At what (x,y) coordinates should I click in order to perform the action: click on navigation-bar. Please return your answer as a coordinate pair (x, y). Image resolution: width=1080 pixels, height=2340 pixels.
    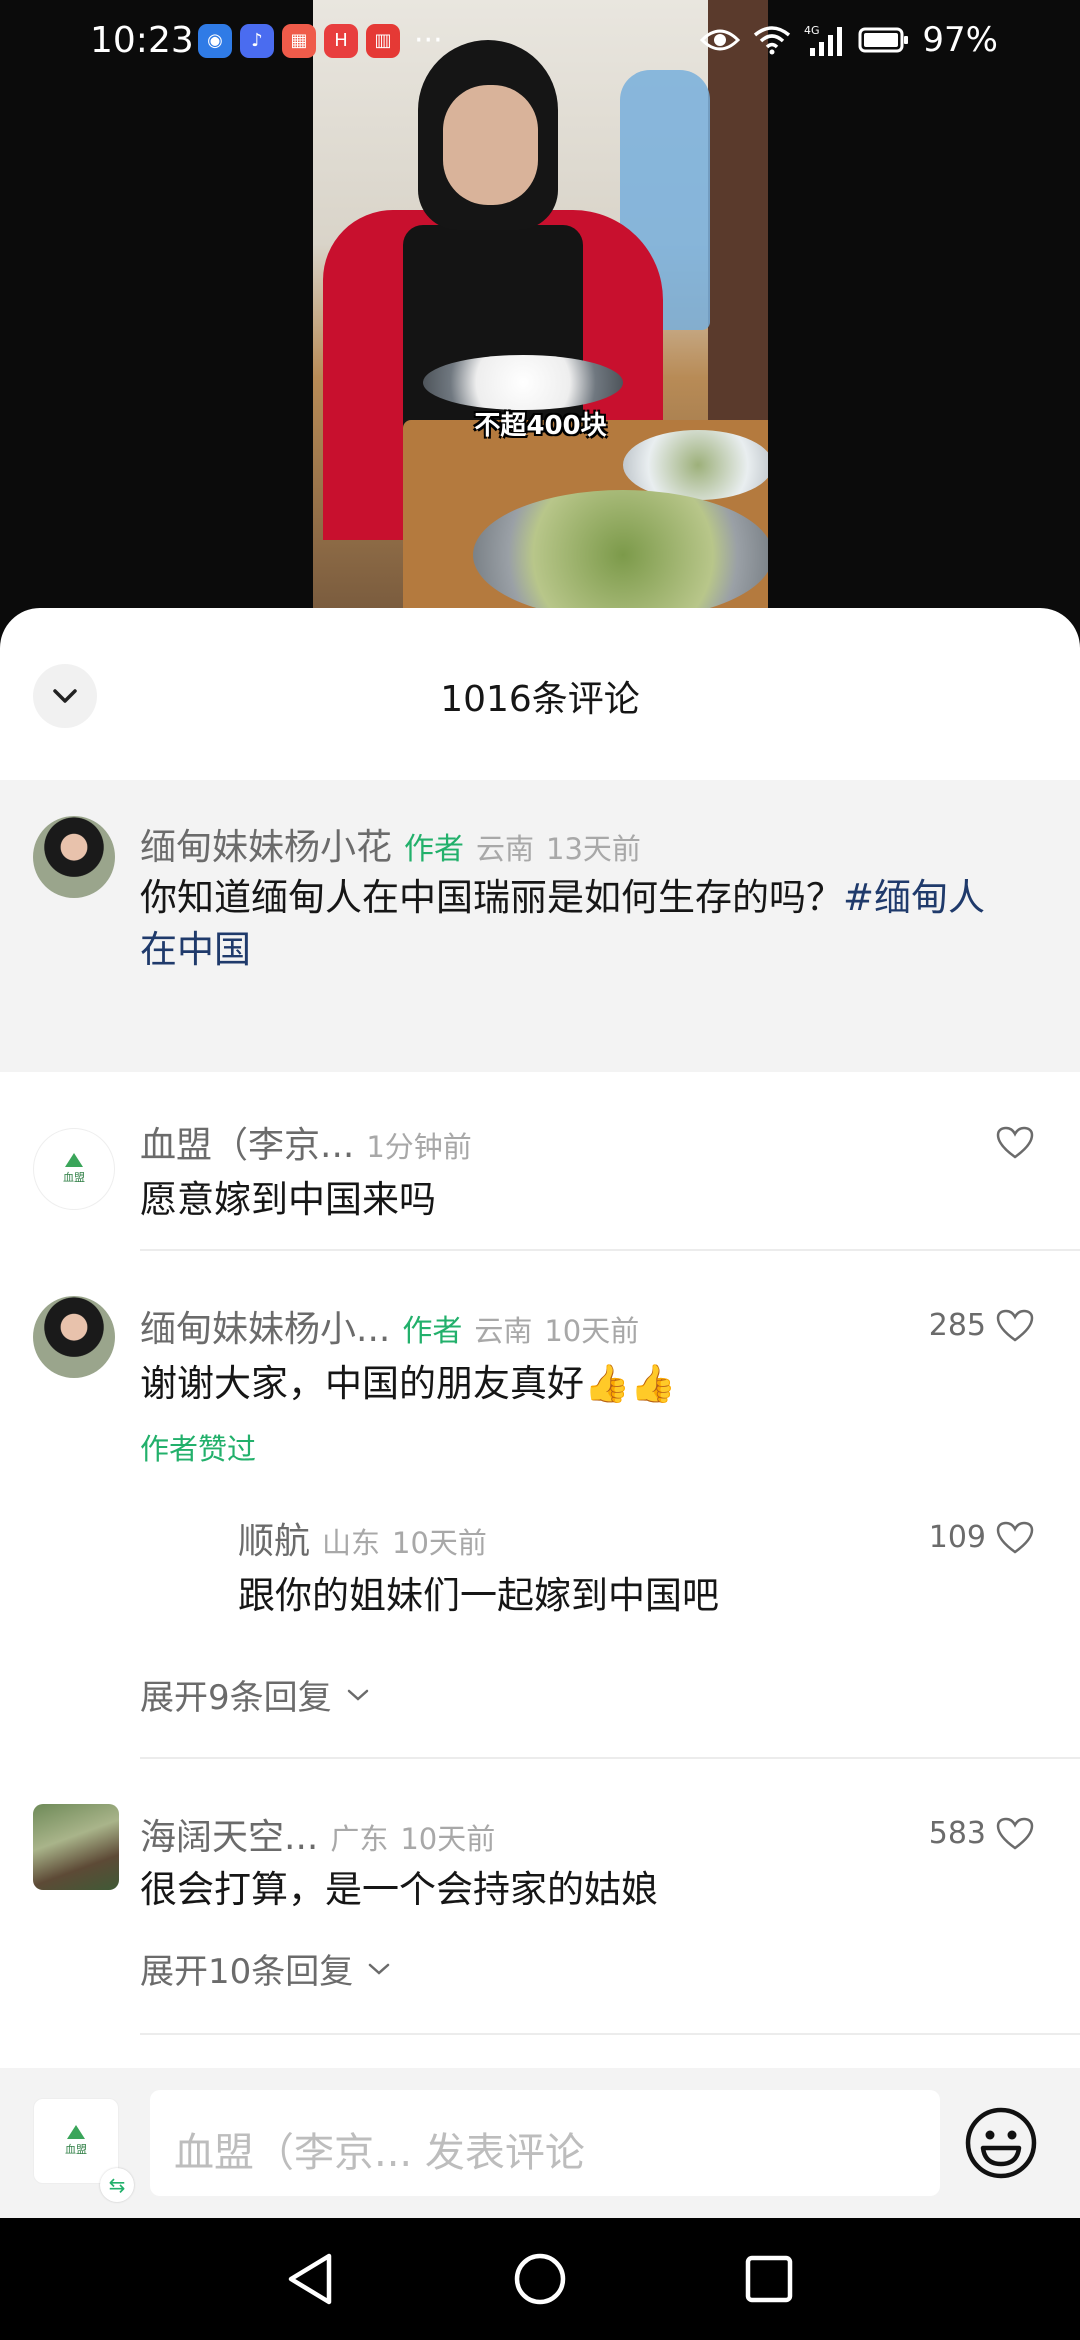
    Looking at the image, I should click on (540, 2279).